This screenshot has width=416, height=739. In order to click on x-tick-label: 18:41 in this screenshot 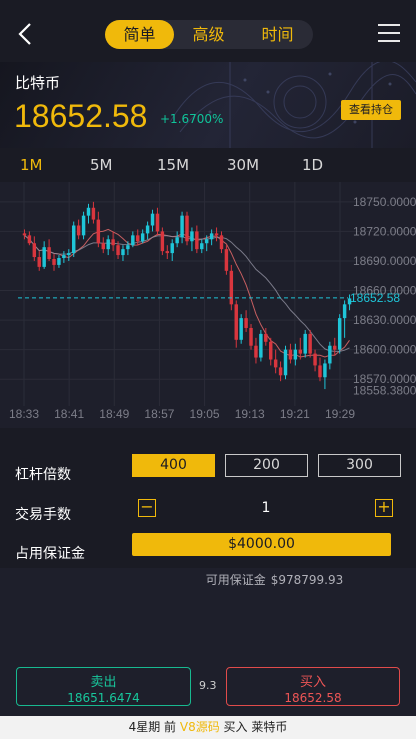, I will do `click(69, 414)`.